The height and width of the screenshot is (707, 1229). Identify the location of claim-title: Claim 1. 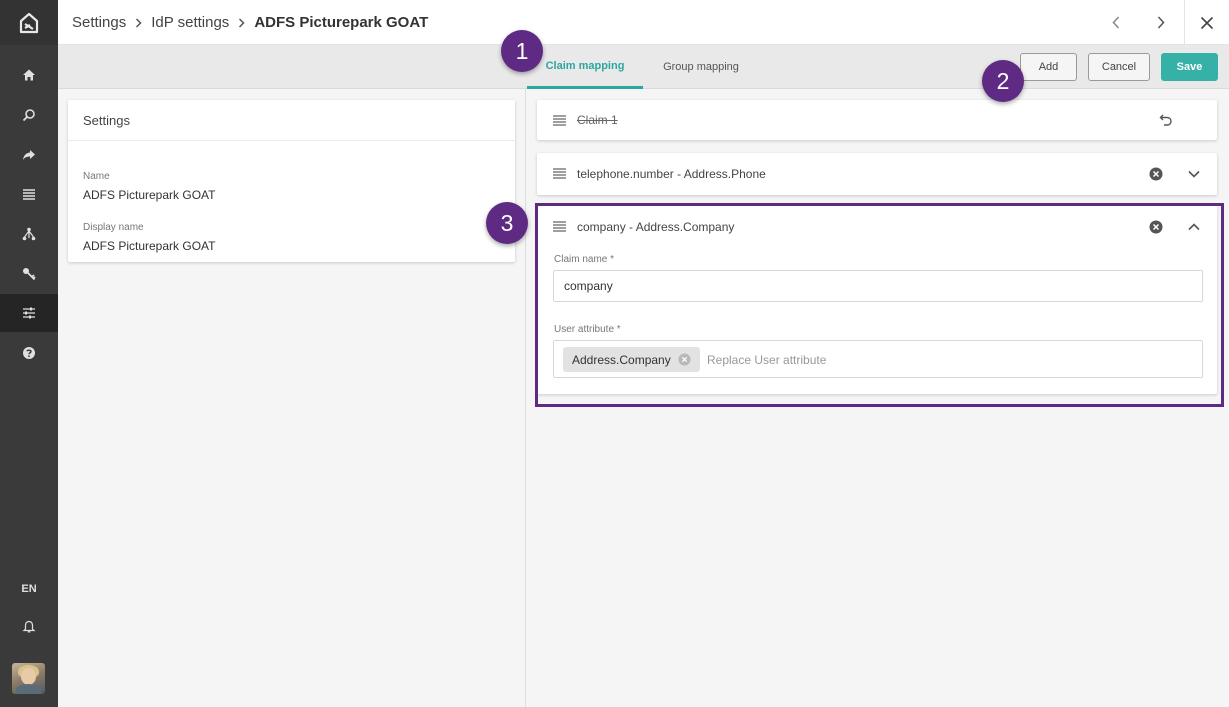
(597, 120).